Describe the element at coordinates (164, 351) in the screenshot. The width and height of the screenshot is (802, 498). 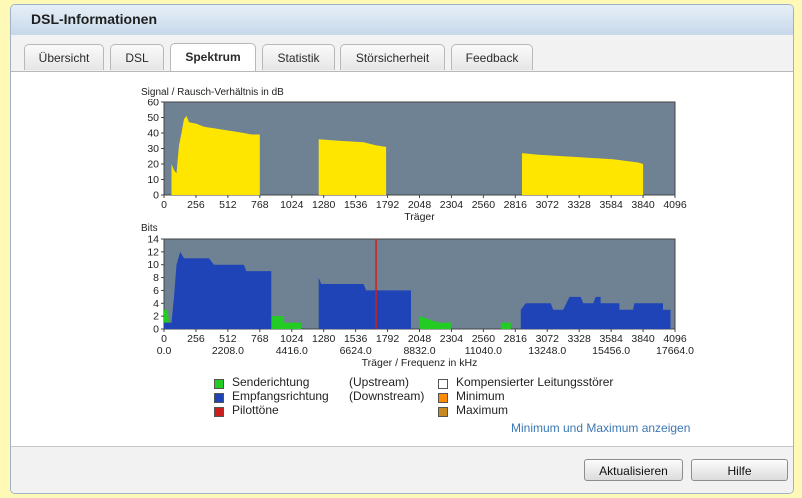
I see `x-tick-khz-label-0: 0.0` at that location.